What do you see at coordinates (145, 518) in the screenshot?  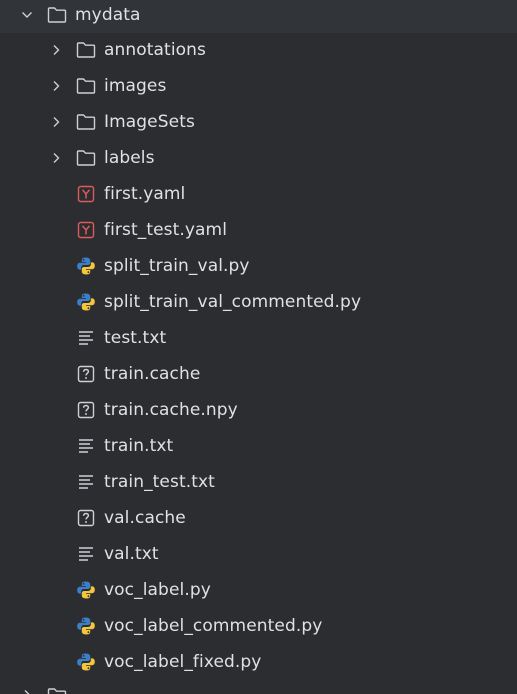 I see `tree-item-label: val.cache` at bounding box center [145, 518].